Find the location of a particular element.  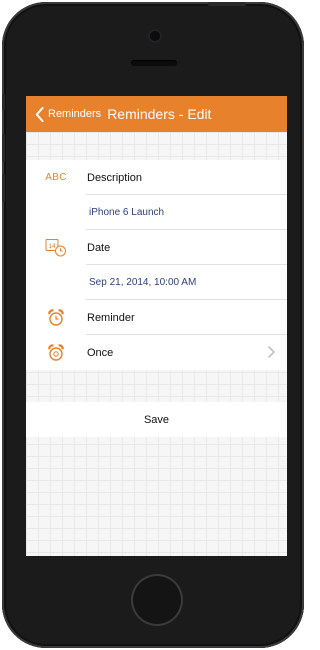

navigation-bar: Reminders Reminders - Edit is located at coordinates (156, 114).